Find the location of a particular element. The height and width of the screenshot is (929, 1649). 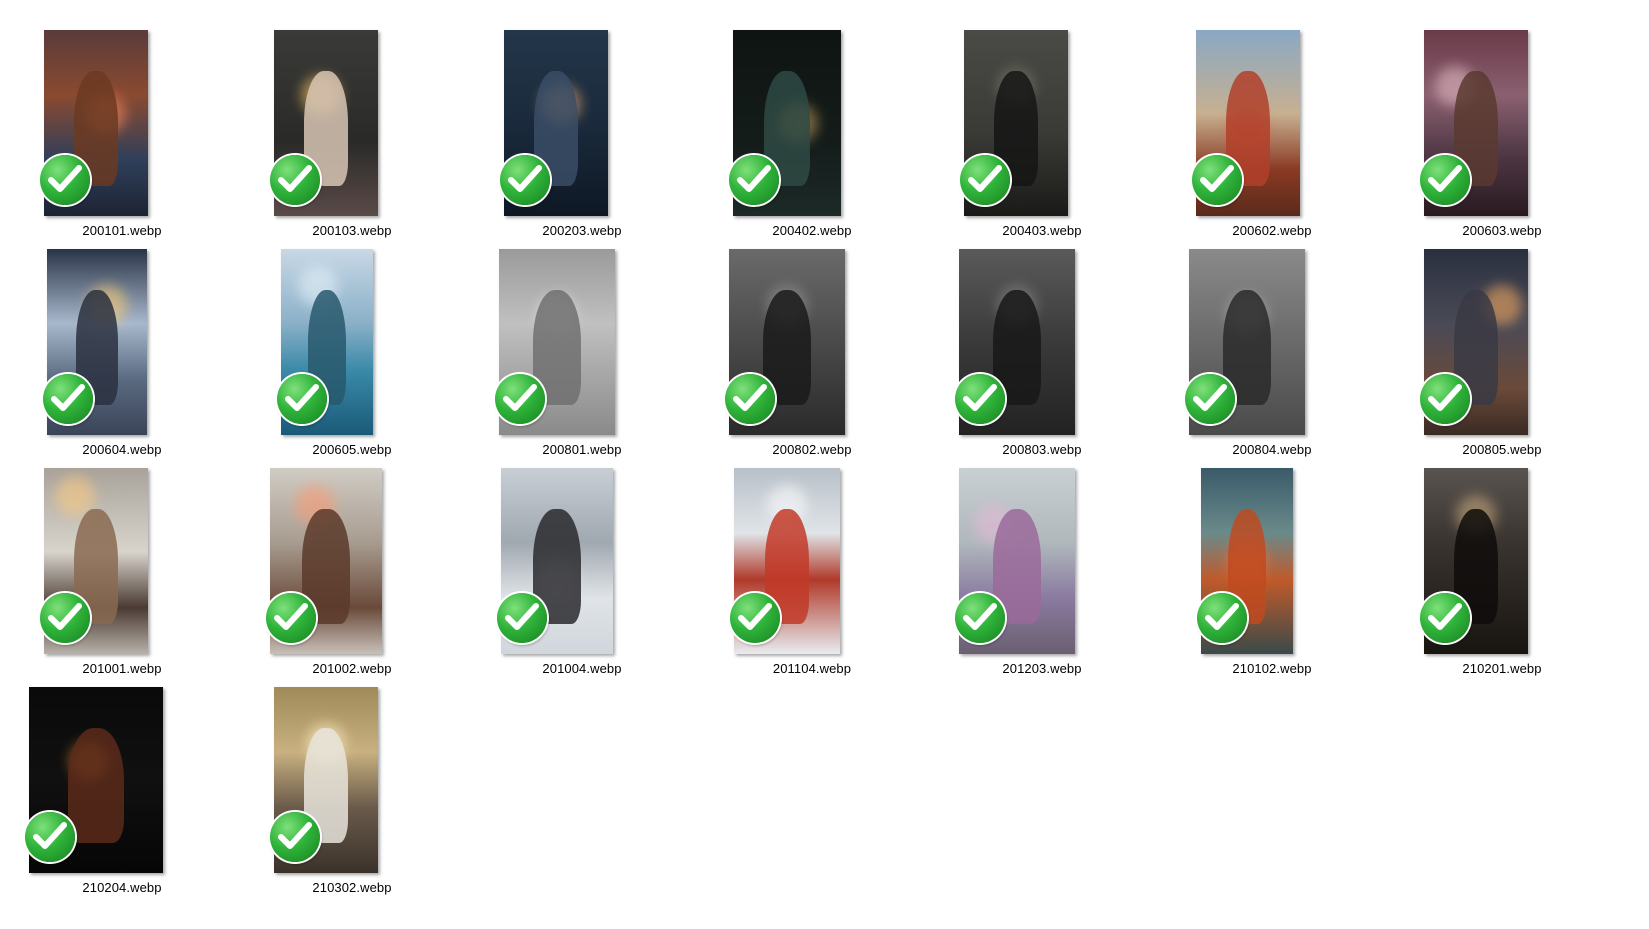

file-item: 201002.webp is located at coordinates (352, 561).